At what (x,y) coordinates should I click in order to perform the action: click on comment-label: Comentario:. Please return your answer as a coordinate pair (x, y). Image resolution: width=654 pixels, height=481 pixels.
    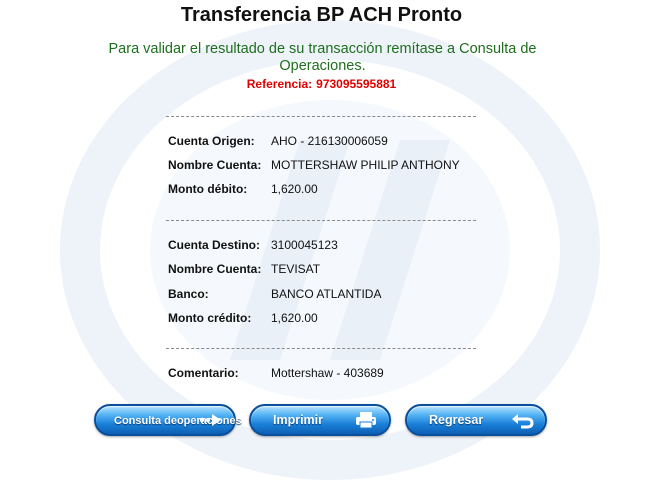
    Looking at the image, I should click on (203, 373).